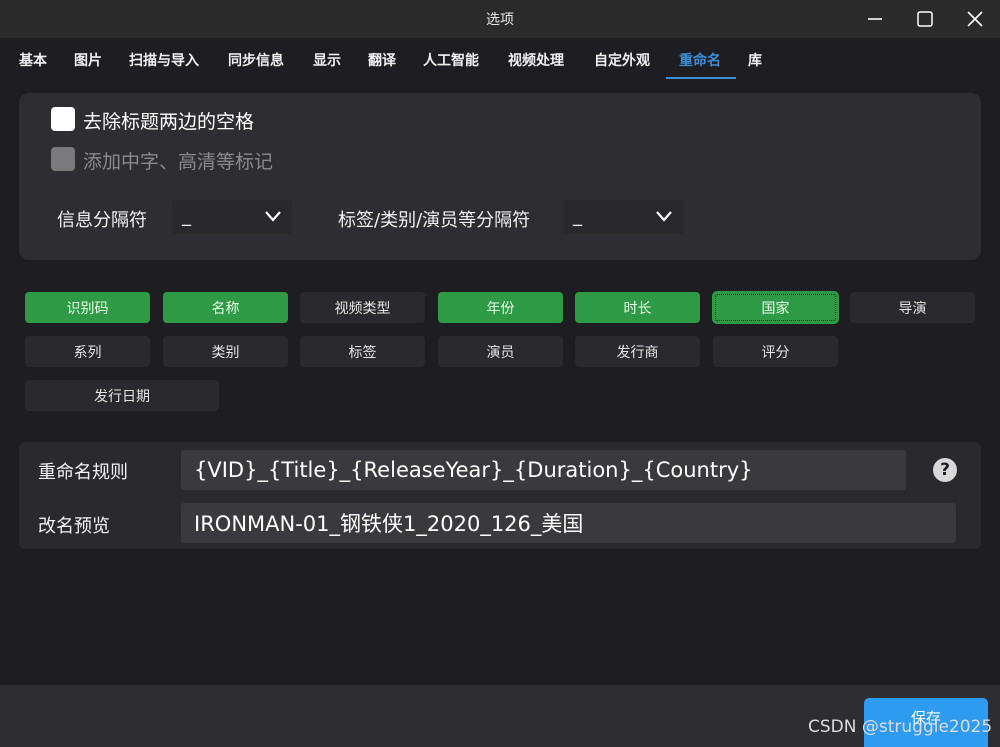 This screenshot has height=747, width=1000. I want to click on add-tags-checkbox, so click(63, 159).